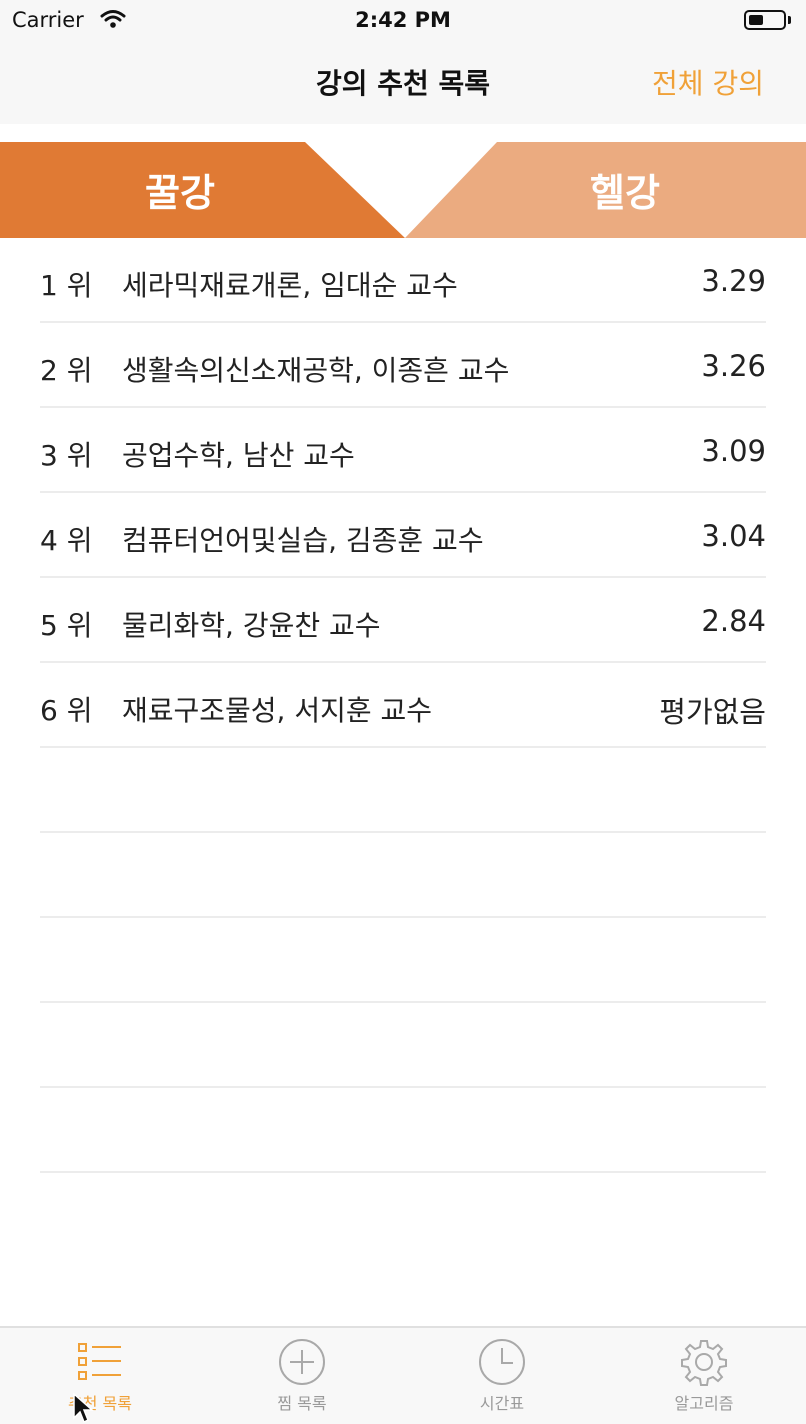 The width and height of the screenshot is (806, 1424). Describe the element at coordinates (99, 1361) in the screenshot. I see `list-icon` at that location.